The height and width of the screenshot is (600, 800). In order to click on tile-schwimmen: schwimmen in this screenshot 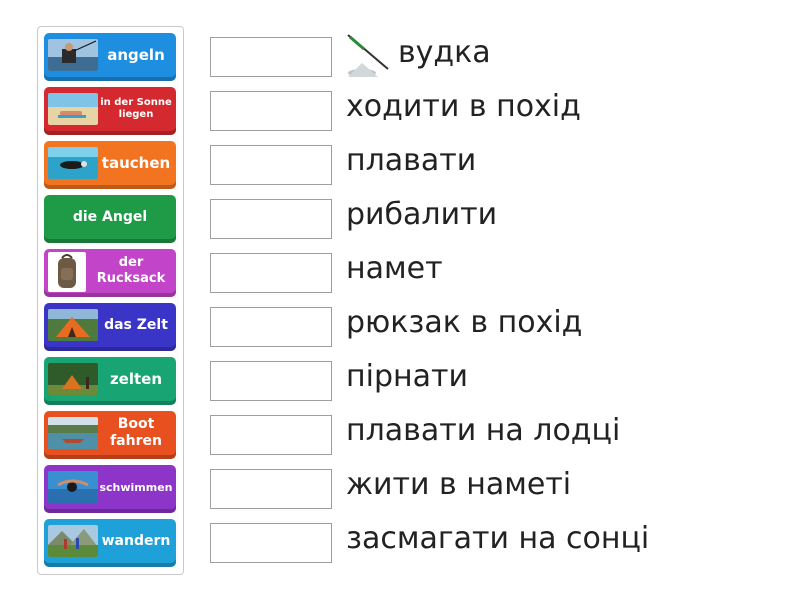, I will do `click(110, 489)`.